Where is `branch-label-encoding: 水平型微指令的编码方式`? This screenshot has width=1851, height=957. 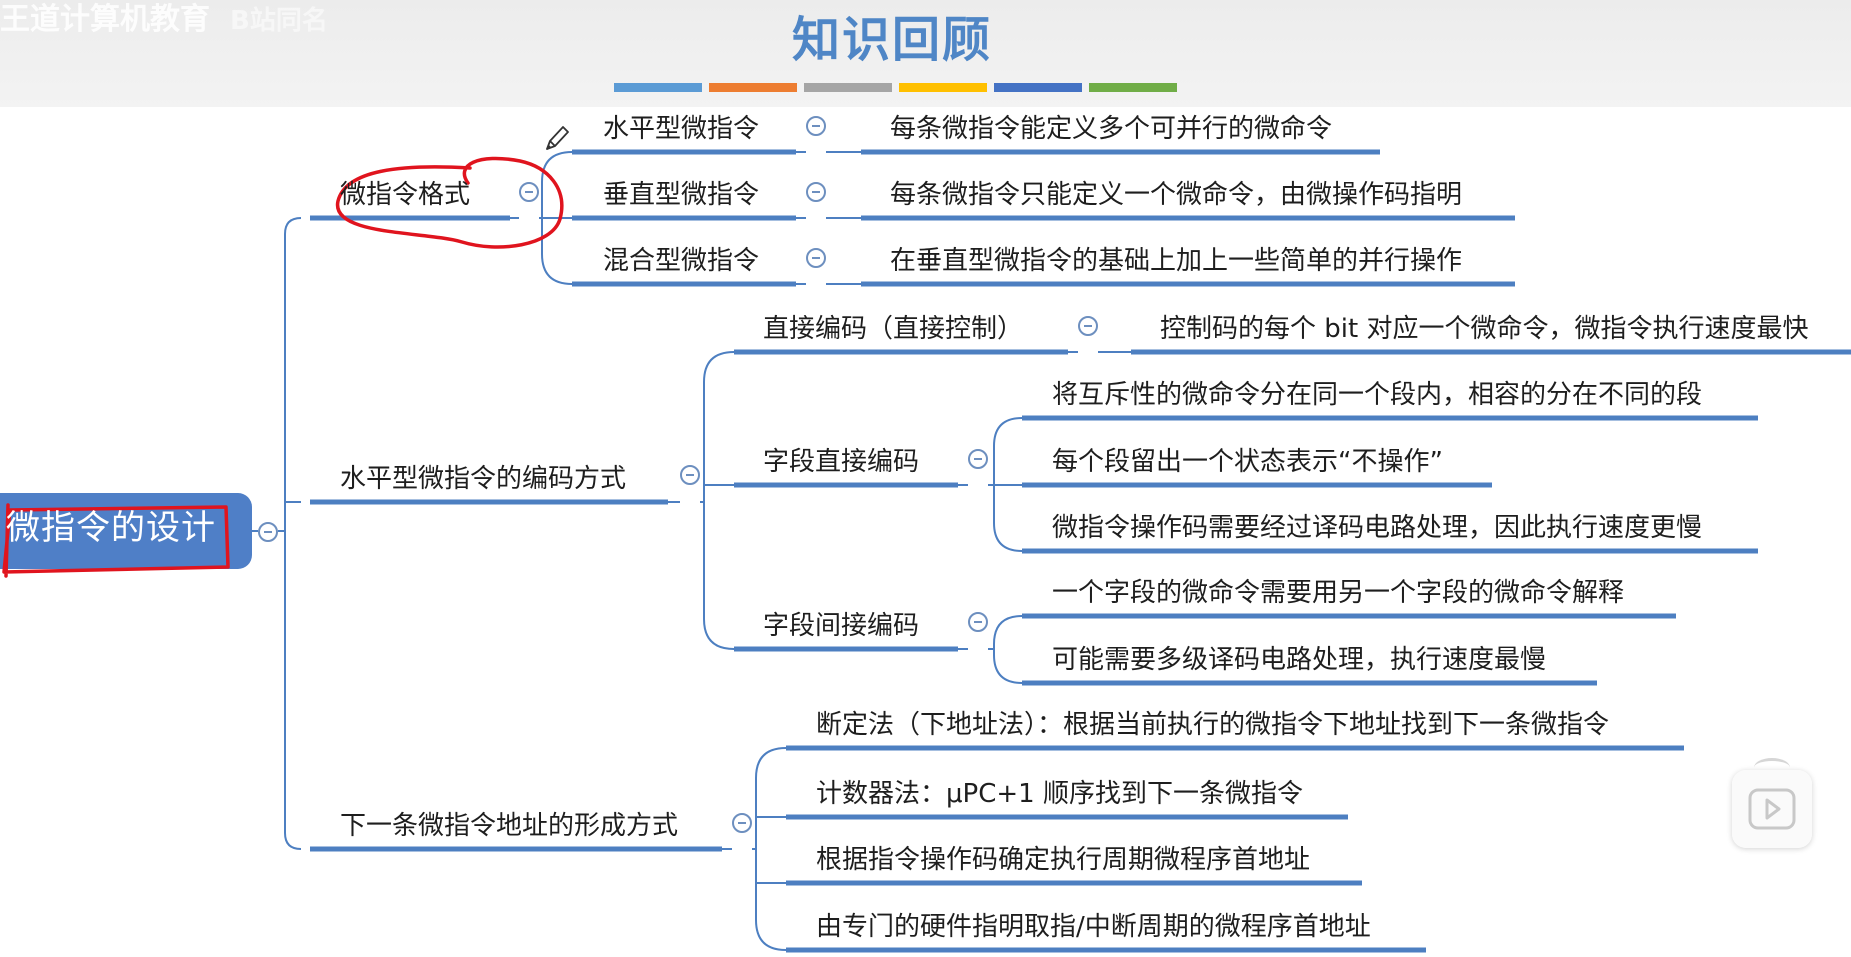 branch-label-encoding: 水平型微指令的编码方式 is located at coordinates (483, 479).